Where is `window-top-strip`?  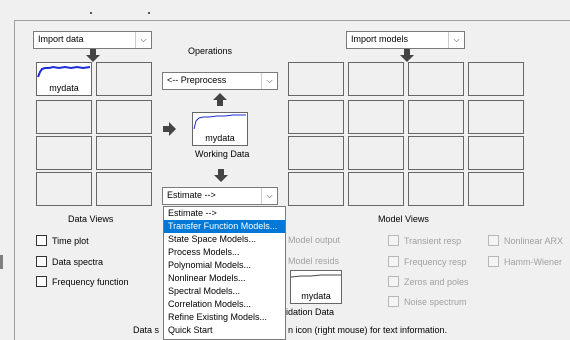 window-top-strip is located at coordinates (285, 10).